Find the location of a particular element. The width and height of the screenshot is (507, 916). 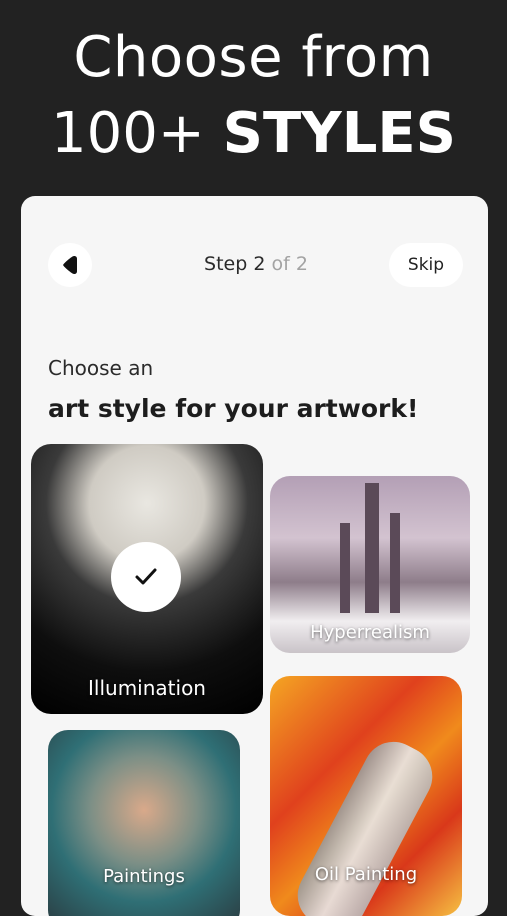

skip-button: Skip is located at coordinates (426, 265).